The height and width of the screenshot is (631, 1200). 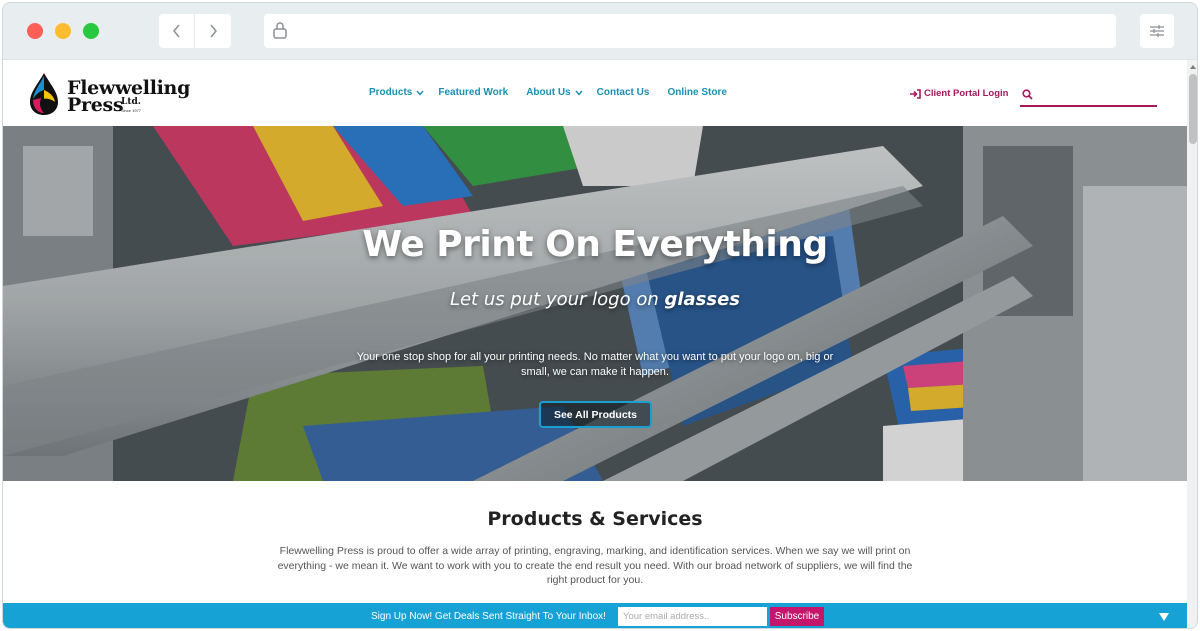 What do you see at coordinates (966, 93) in the screenshot?
I see `client-portal-login-label: Client Portal Login` at bounding box center [966, 93].